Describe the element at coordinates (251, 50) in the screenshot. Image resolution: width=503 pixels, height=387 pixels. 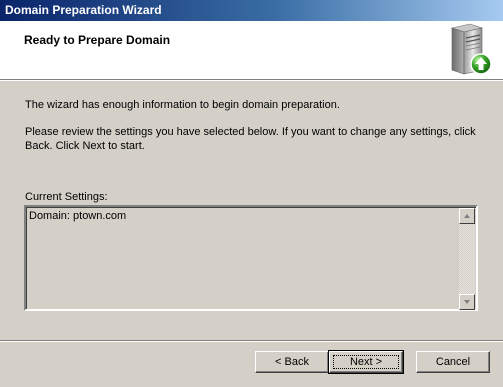
I see `wizard-header: Ready to Prepare Domain` at that location.